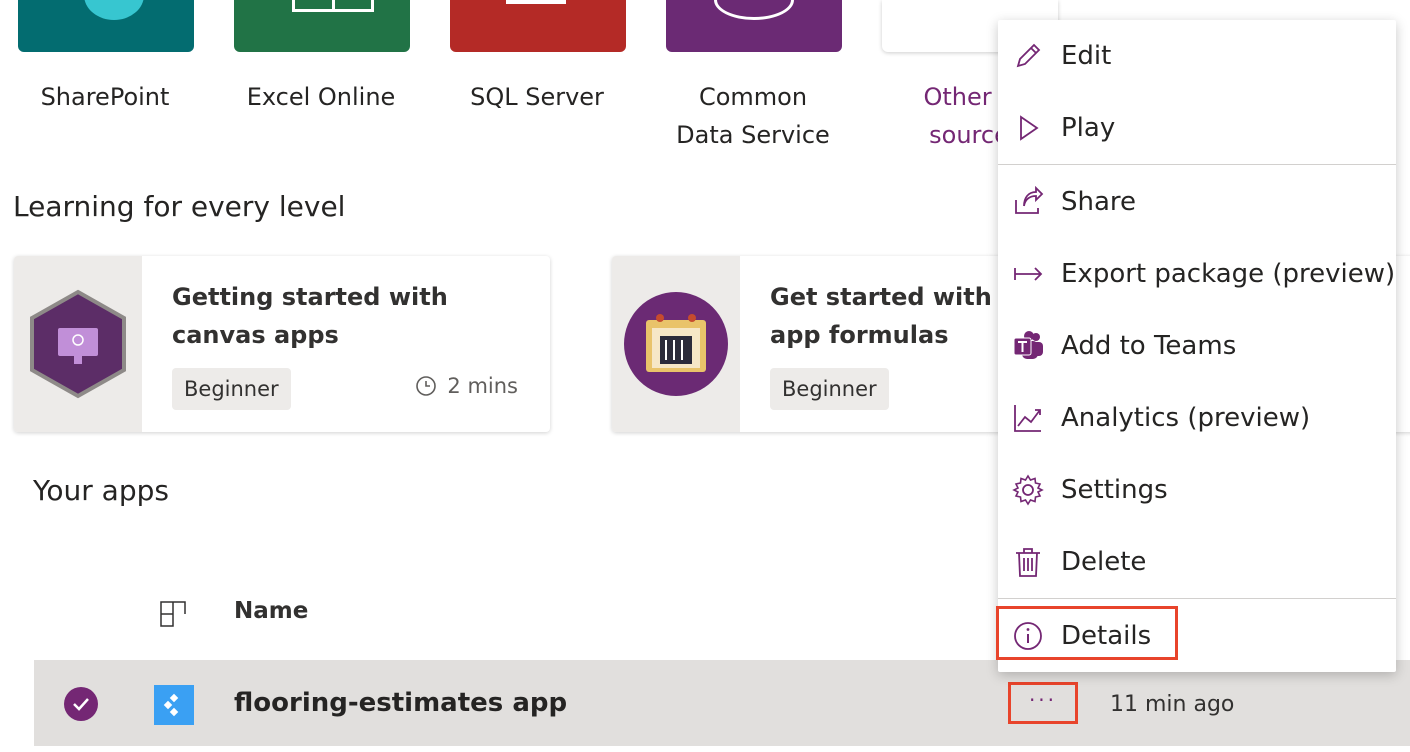 This screenshot has width=1410, height=752. I want to click on name-column-header: Name, so click(271, 611).